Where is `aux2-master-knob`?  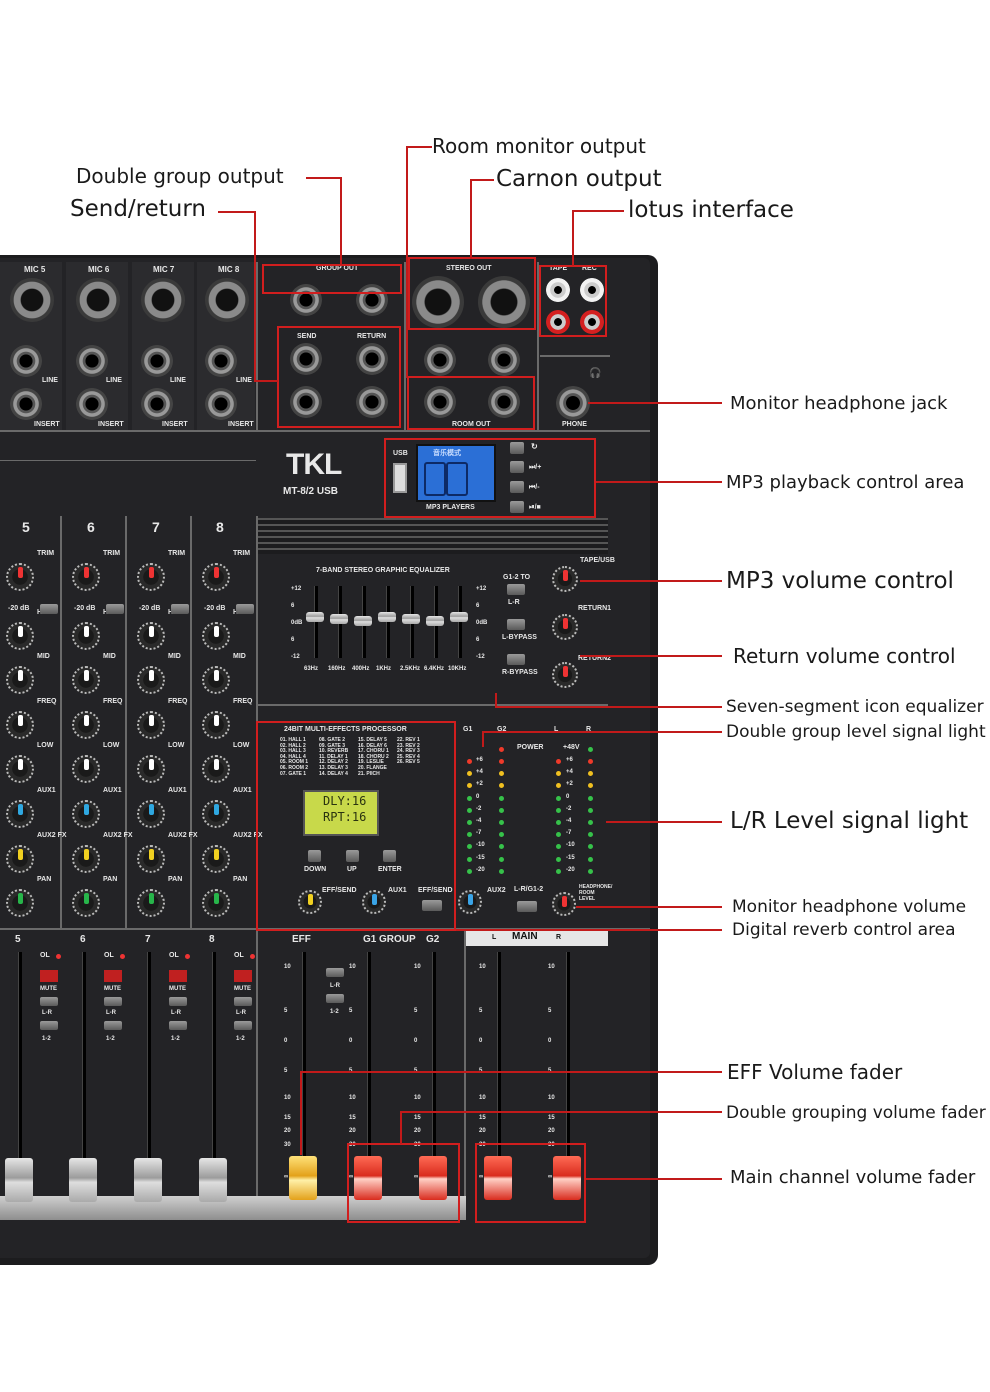
aux2-master-knob is located at coordinates (470, 902).